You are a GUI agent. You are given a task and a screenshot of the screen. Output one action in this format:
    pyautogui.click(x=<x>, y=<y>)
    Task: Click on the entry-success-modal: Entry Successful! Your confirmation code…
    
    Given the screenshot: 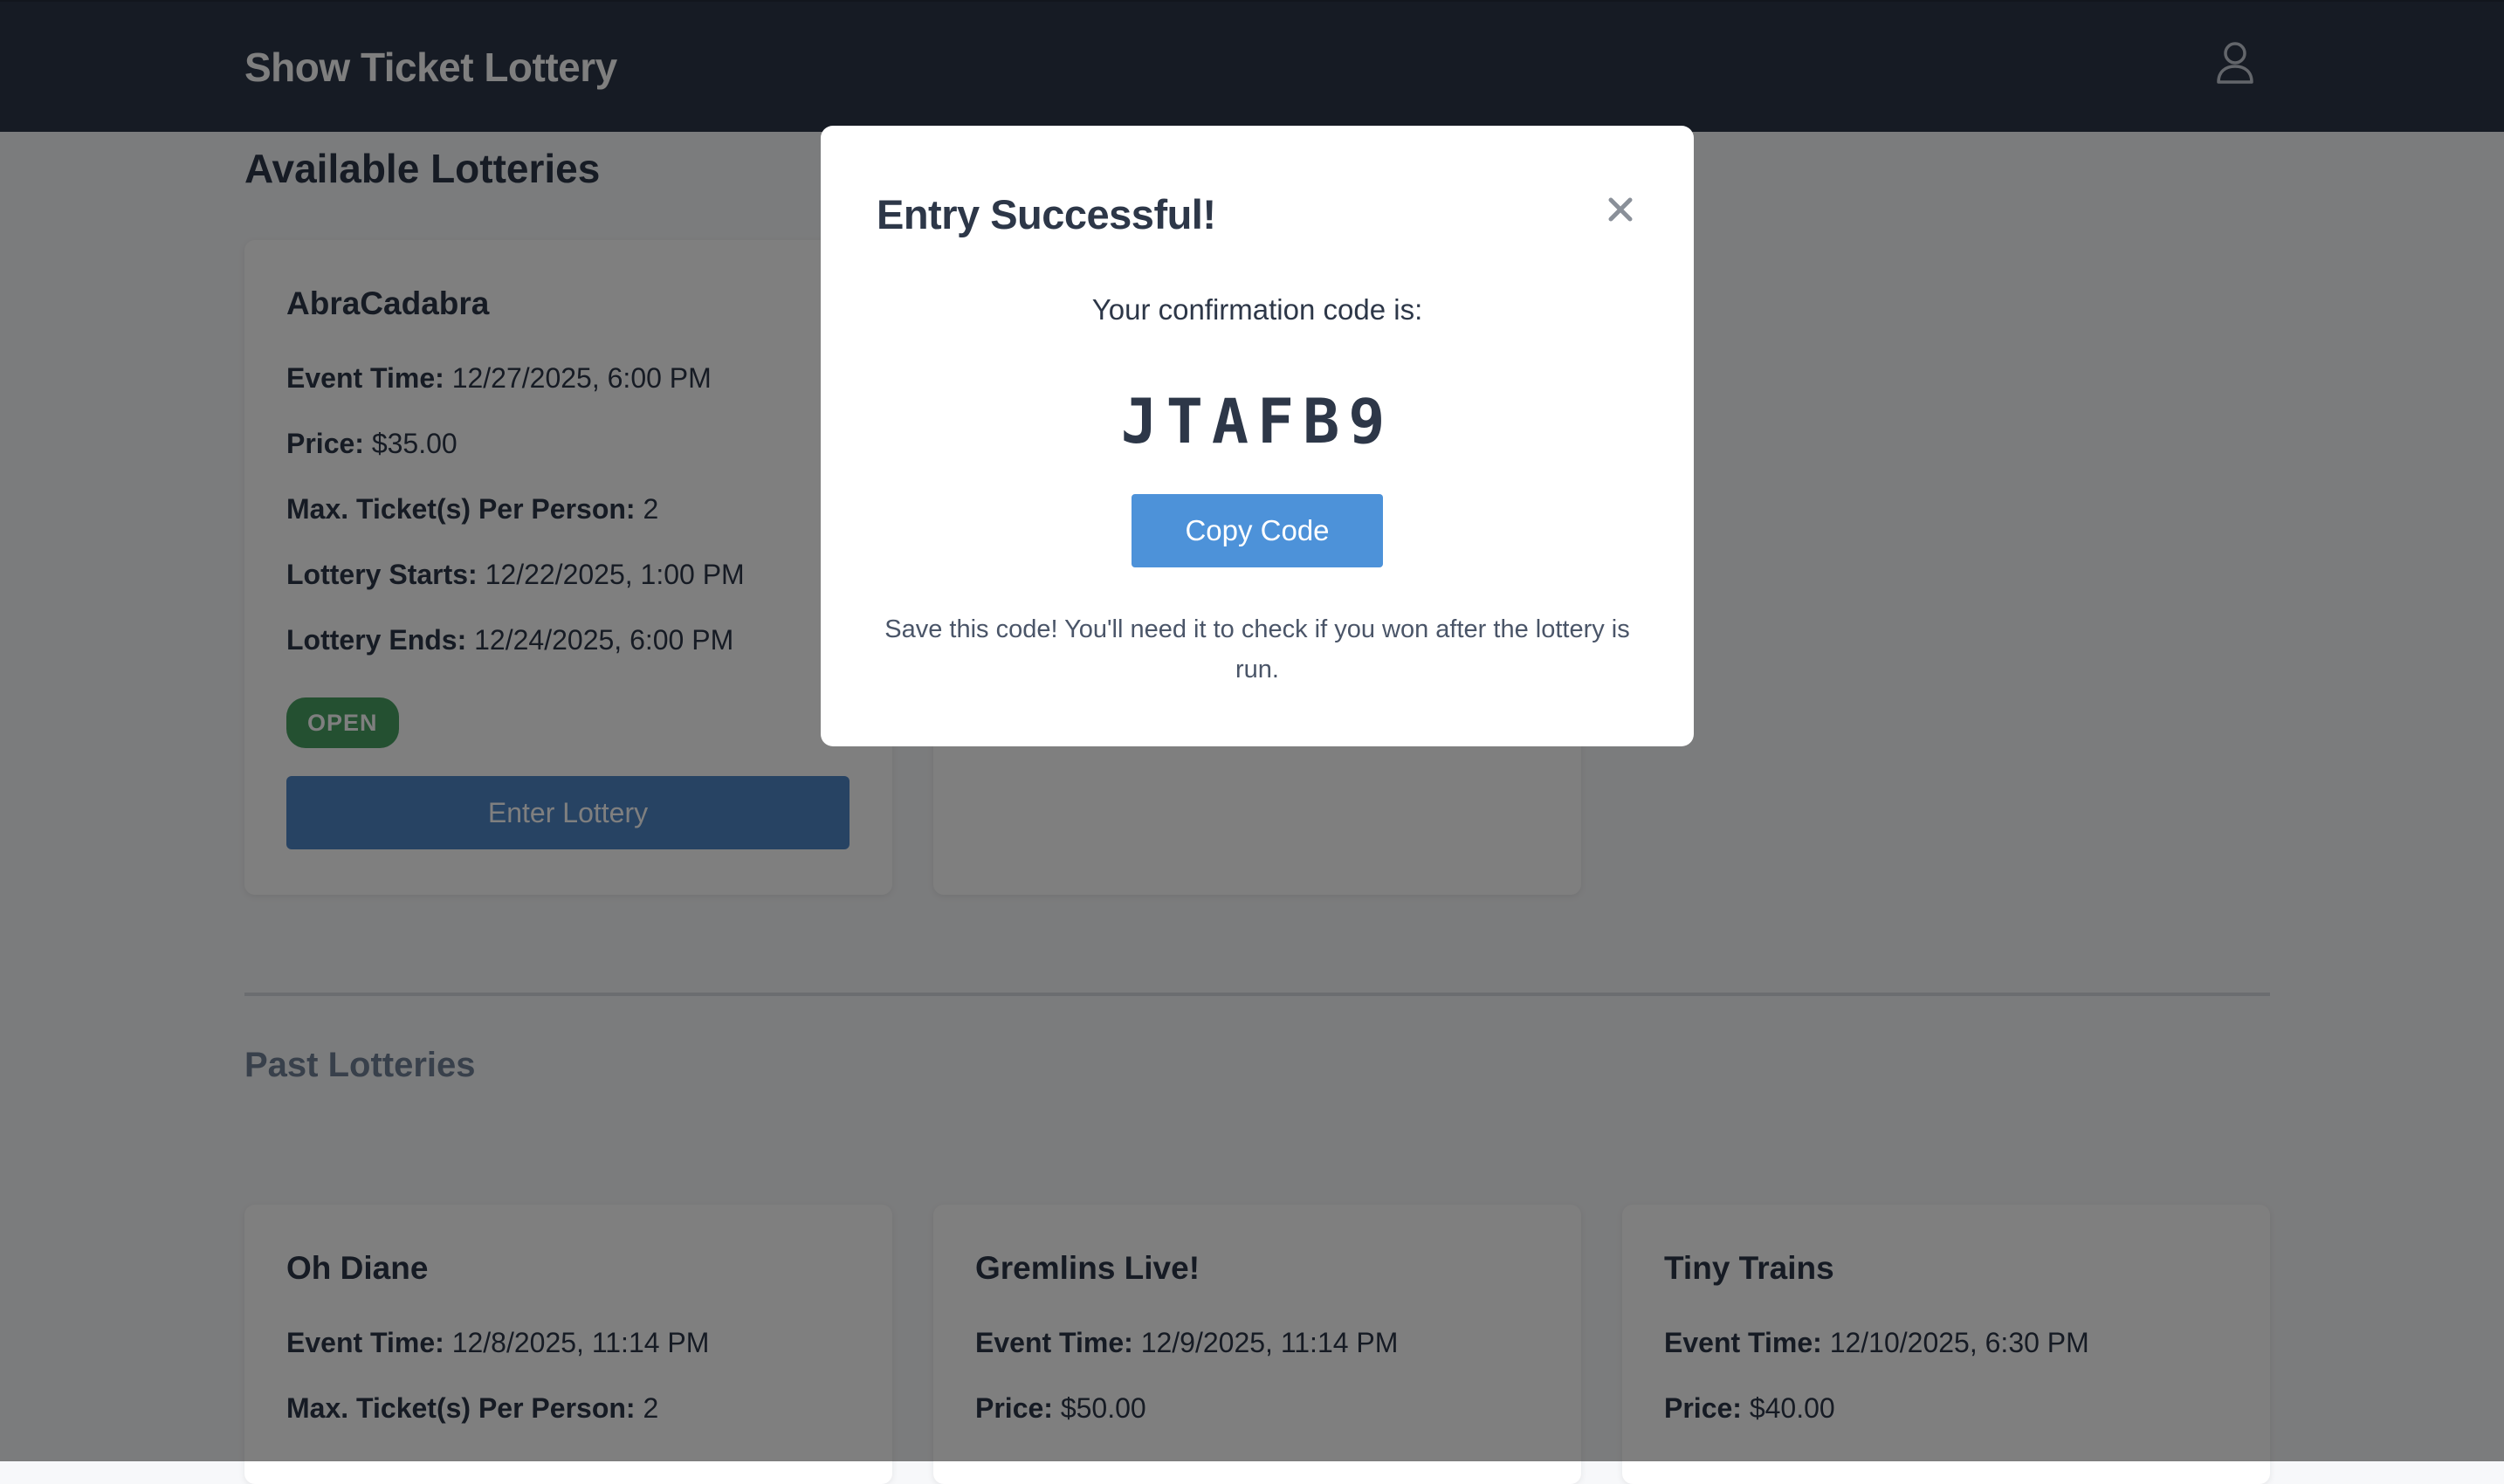 What is the action you would take?
    pyautogui.click(x=1257, y=436)
    